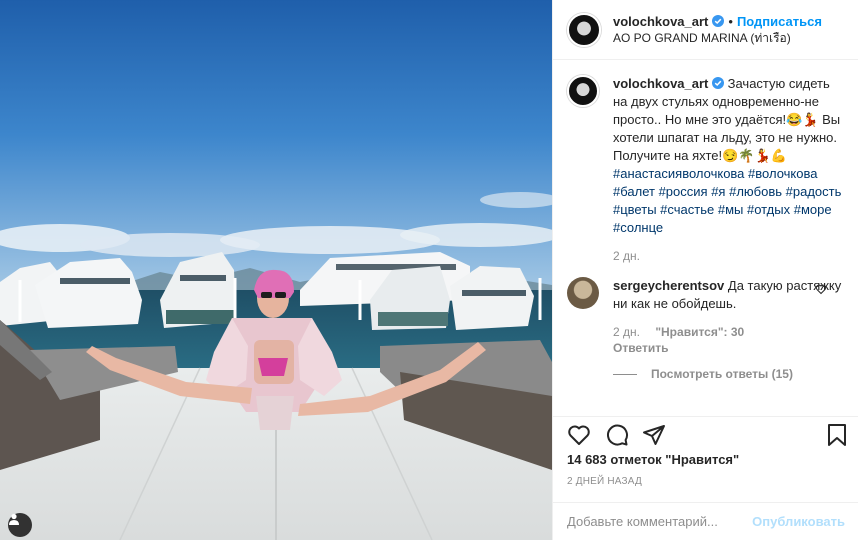 Image resolution: width=858 pixels, height=540 pixels. Describe the element at coordinates (755, 191) in the screenshot. I see `hashtag-link: #любовь` at that location.